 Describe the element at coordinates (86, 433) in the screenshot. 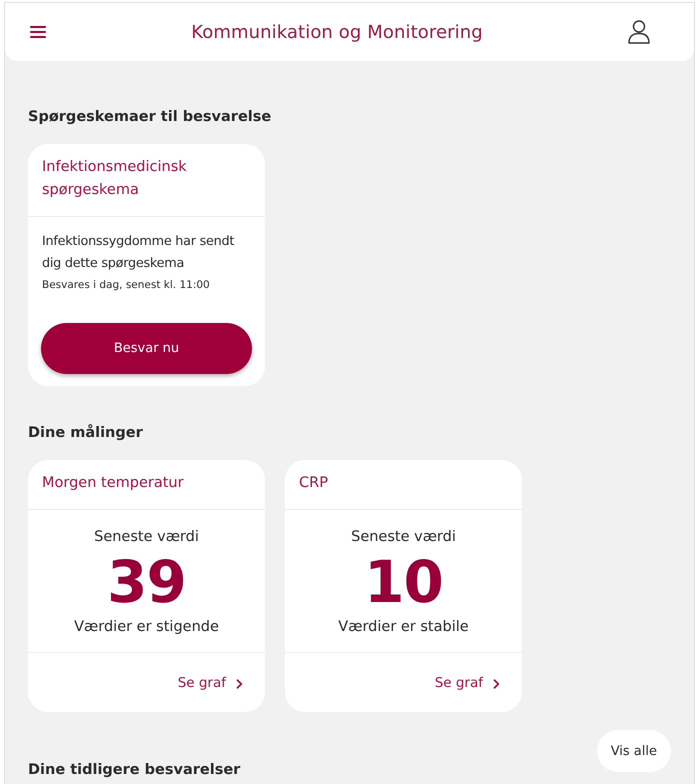

I see `section-heading: Dine målinger` at that location.